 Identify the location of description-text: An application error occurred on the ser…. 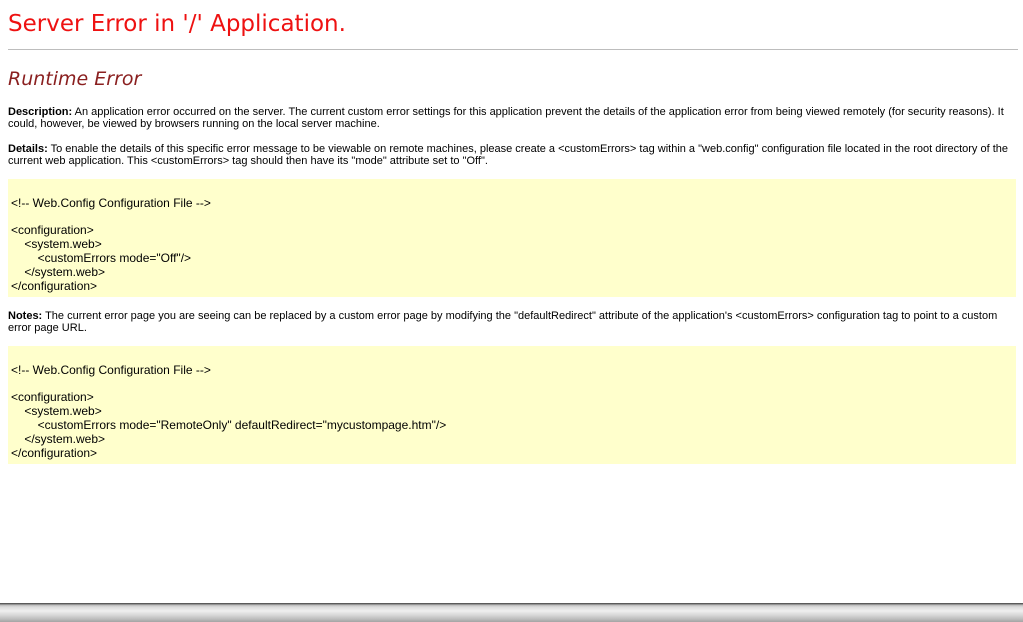
(506, 118).